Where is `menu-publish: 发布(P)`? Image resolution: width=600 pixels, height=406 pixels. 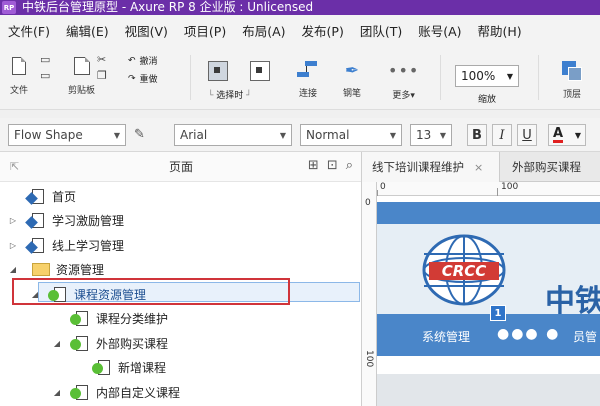
menu-publish: 发布(P) is located at coordinates (323, 30).